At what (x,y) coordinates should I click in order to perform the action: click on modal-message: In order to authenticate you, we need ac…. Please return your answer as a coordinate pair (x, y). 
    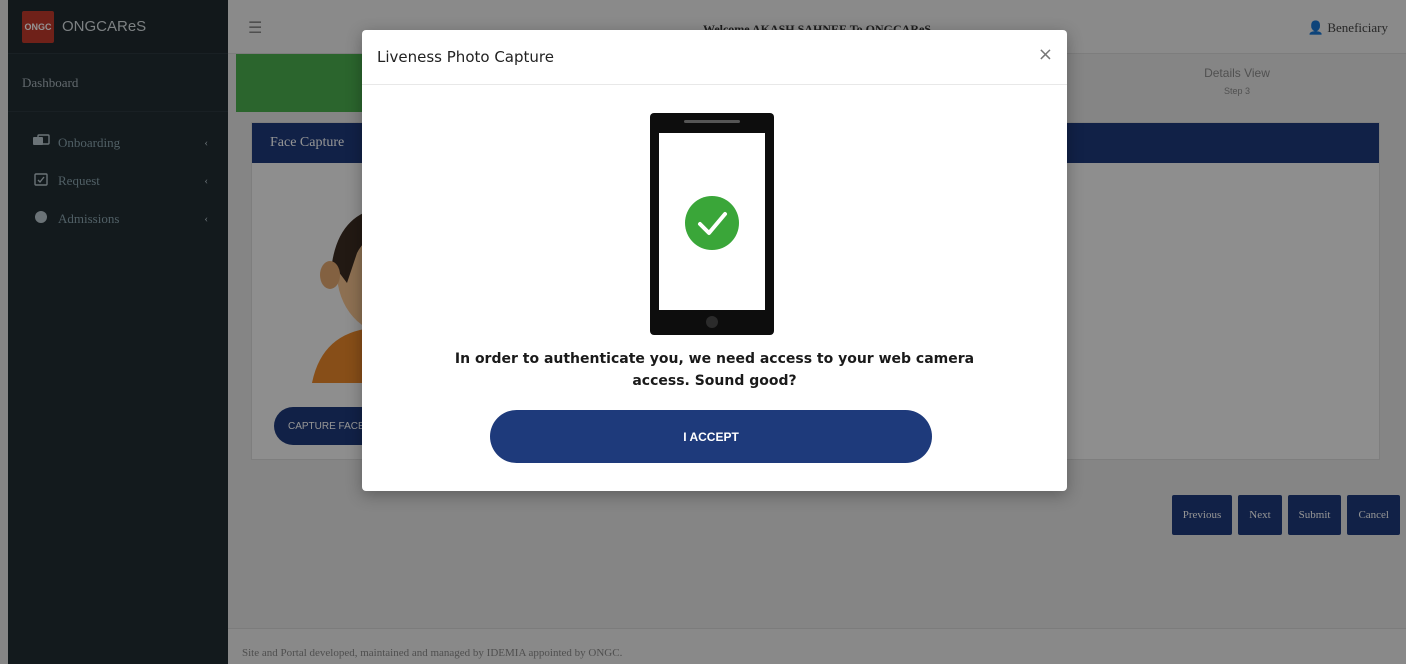
    Looking at the image, I should click on (714, 370).